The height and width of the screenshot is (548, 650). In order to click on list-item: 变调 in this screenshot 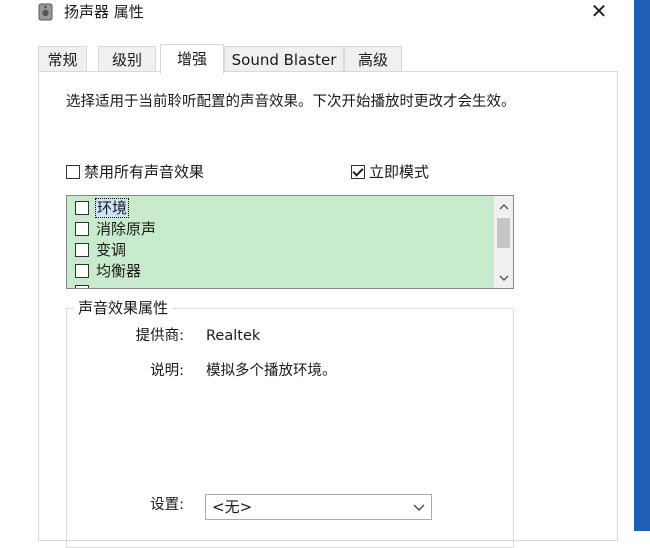, I will do `click(100, 250)`.